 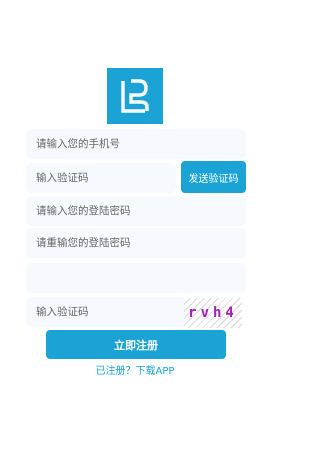 I want to click on captcha-input, so click(x=106, y=312).